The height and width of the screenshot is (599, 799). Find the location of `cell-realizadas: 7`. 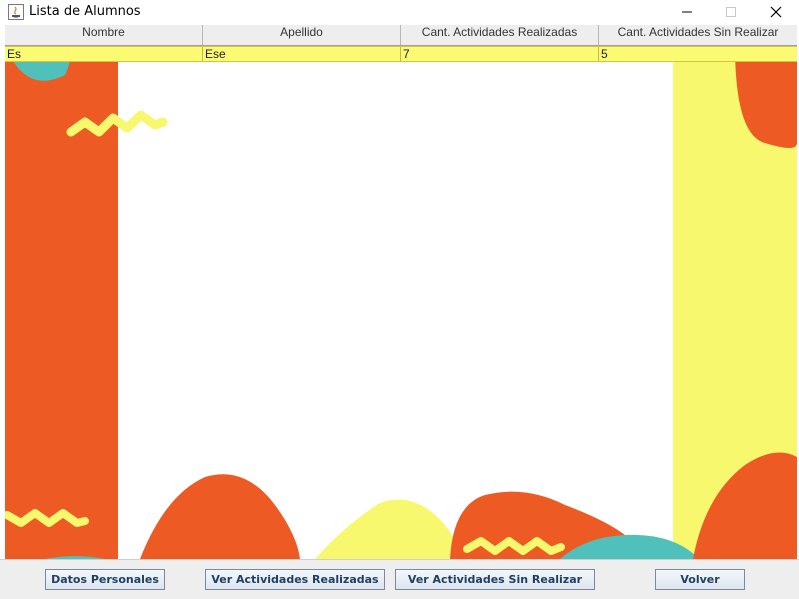

cell-realizadas: 7 is located at coordinates (500, 54).